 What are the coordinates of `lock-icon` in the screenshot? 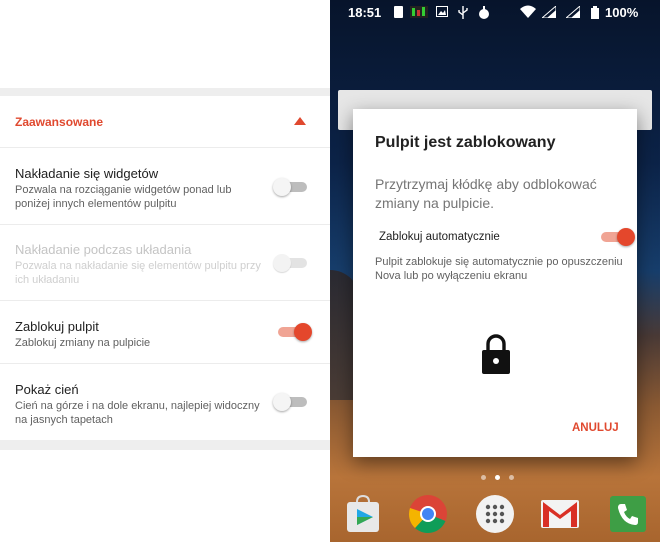 It's located at (496, 354).